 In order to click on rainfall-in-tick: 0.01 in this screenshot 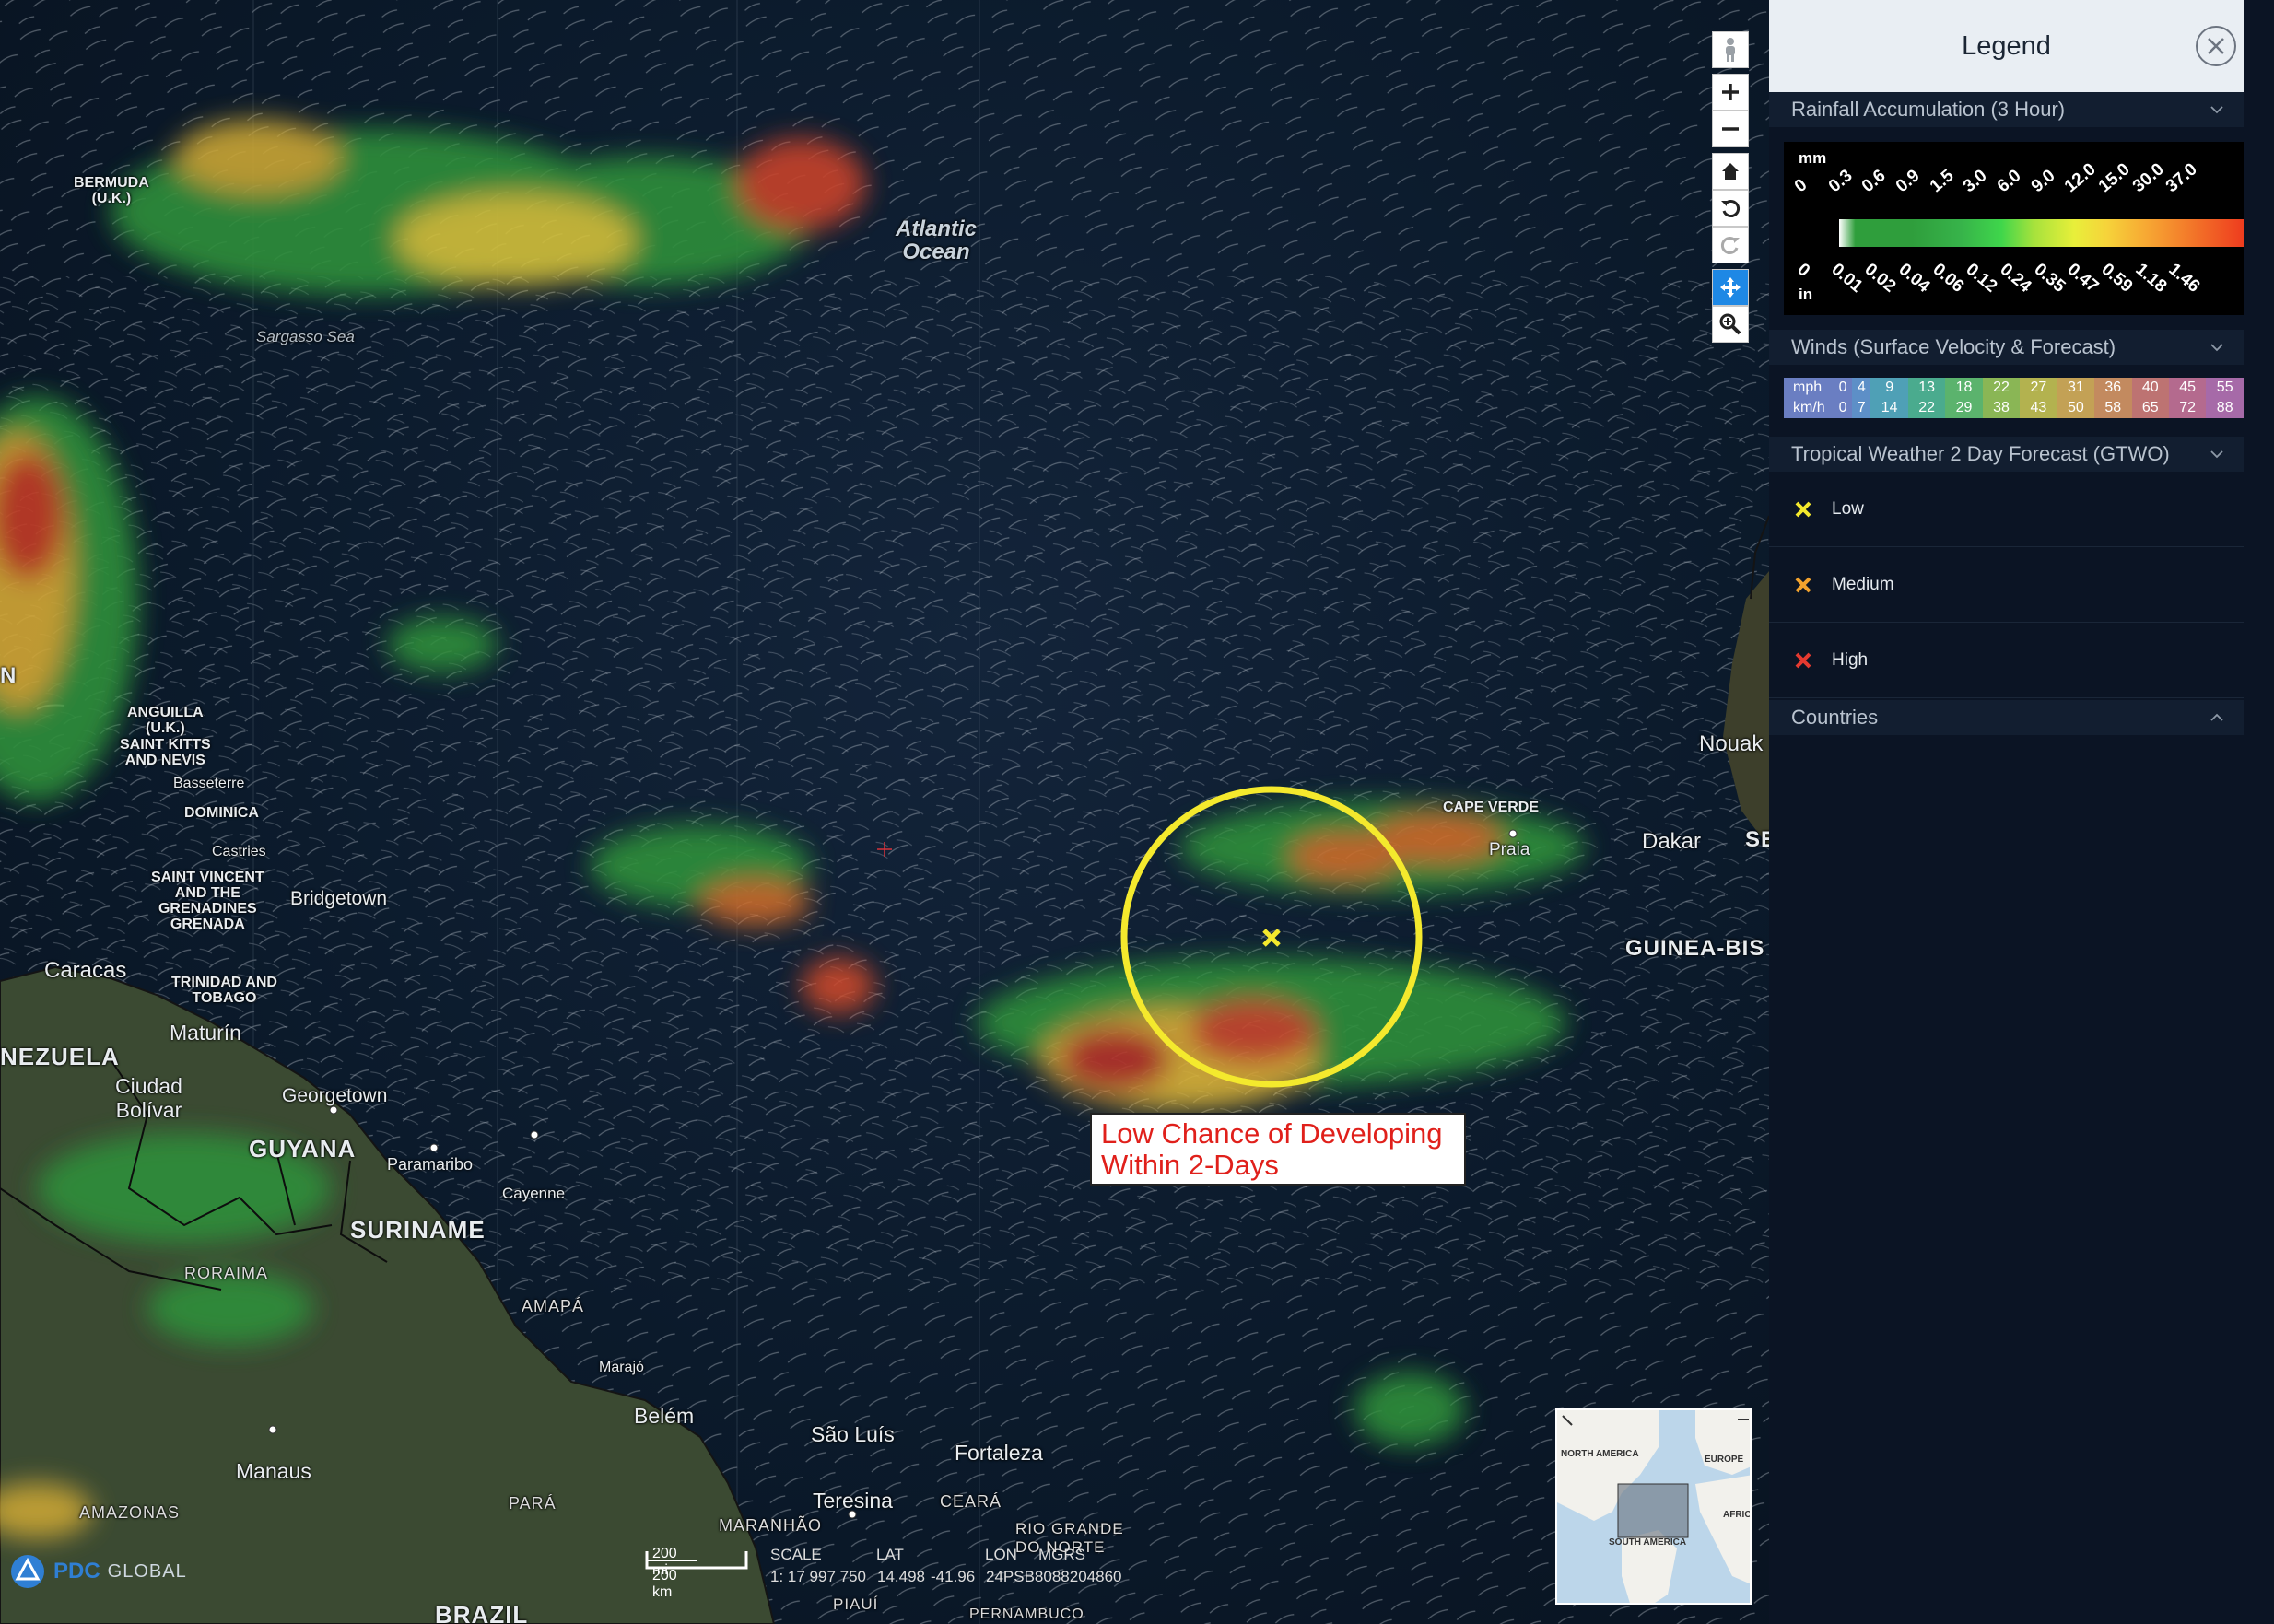, I will do `click(1846, 279)`.